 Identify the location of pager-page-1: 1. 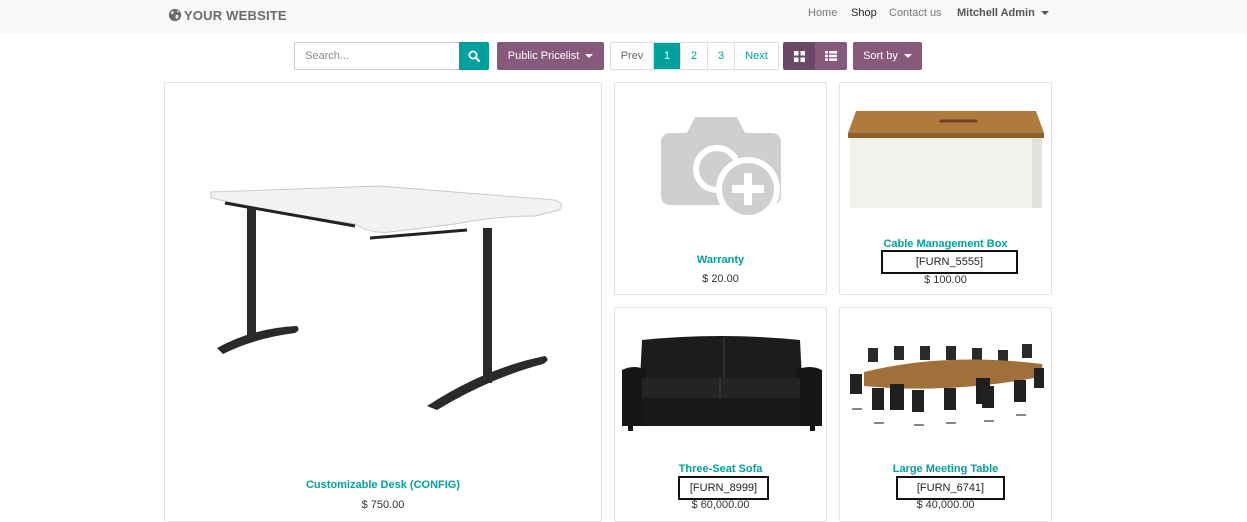
(667, 56).